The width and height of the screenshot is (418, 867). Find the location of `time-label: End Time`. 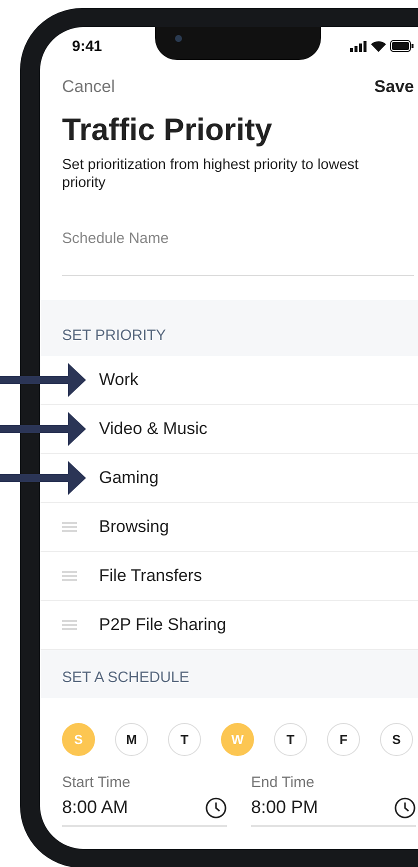

time-label: End Time is located at coordinates (283, 782).